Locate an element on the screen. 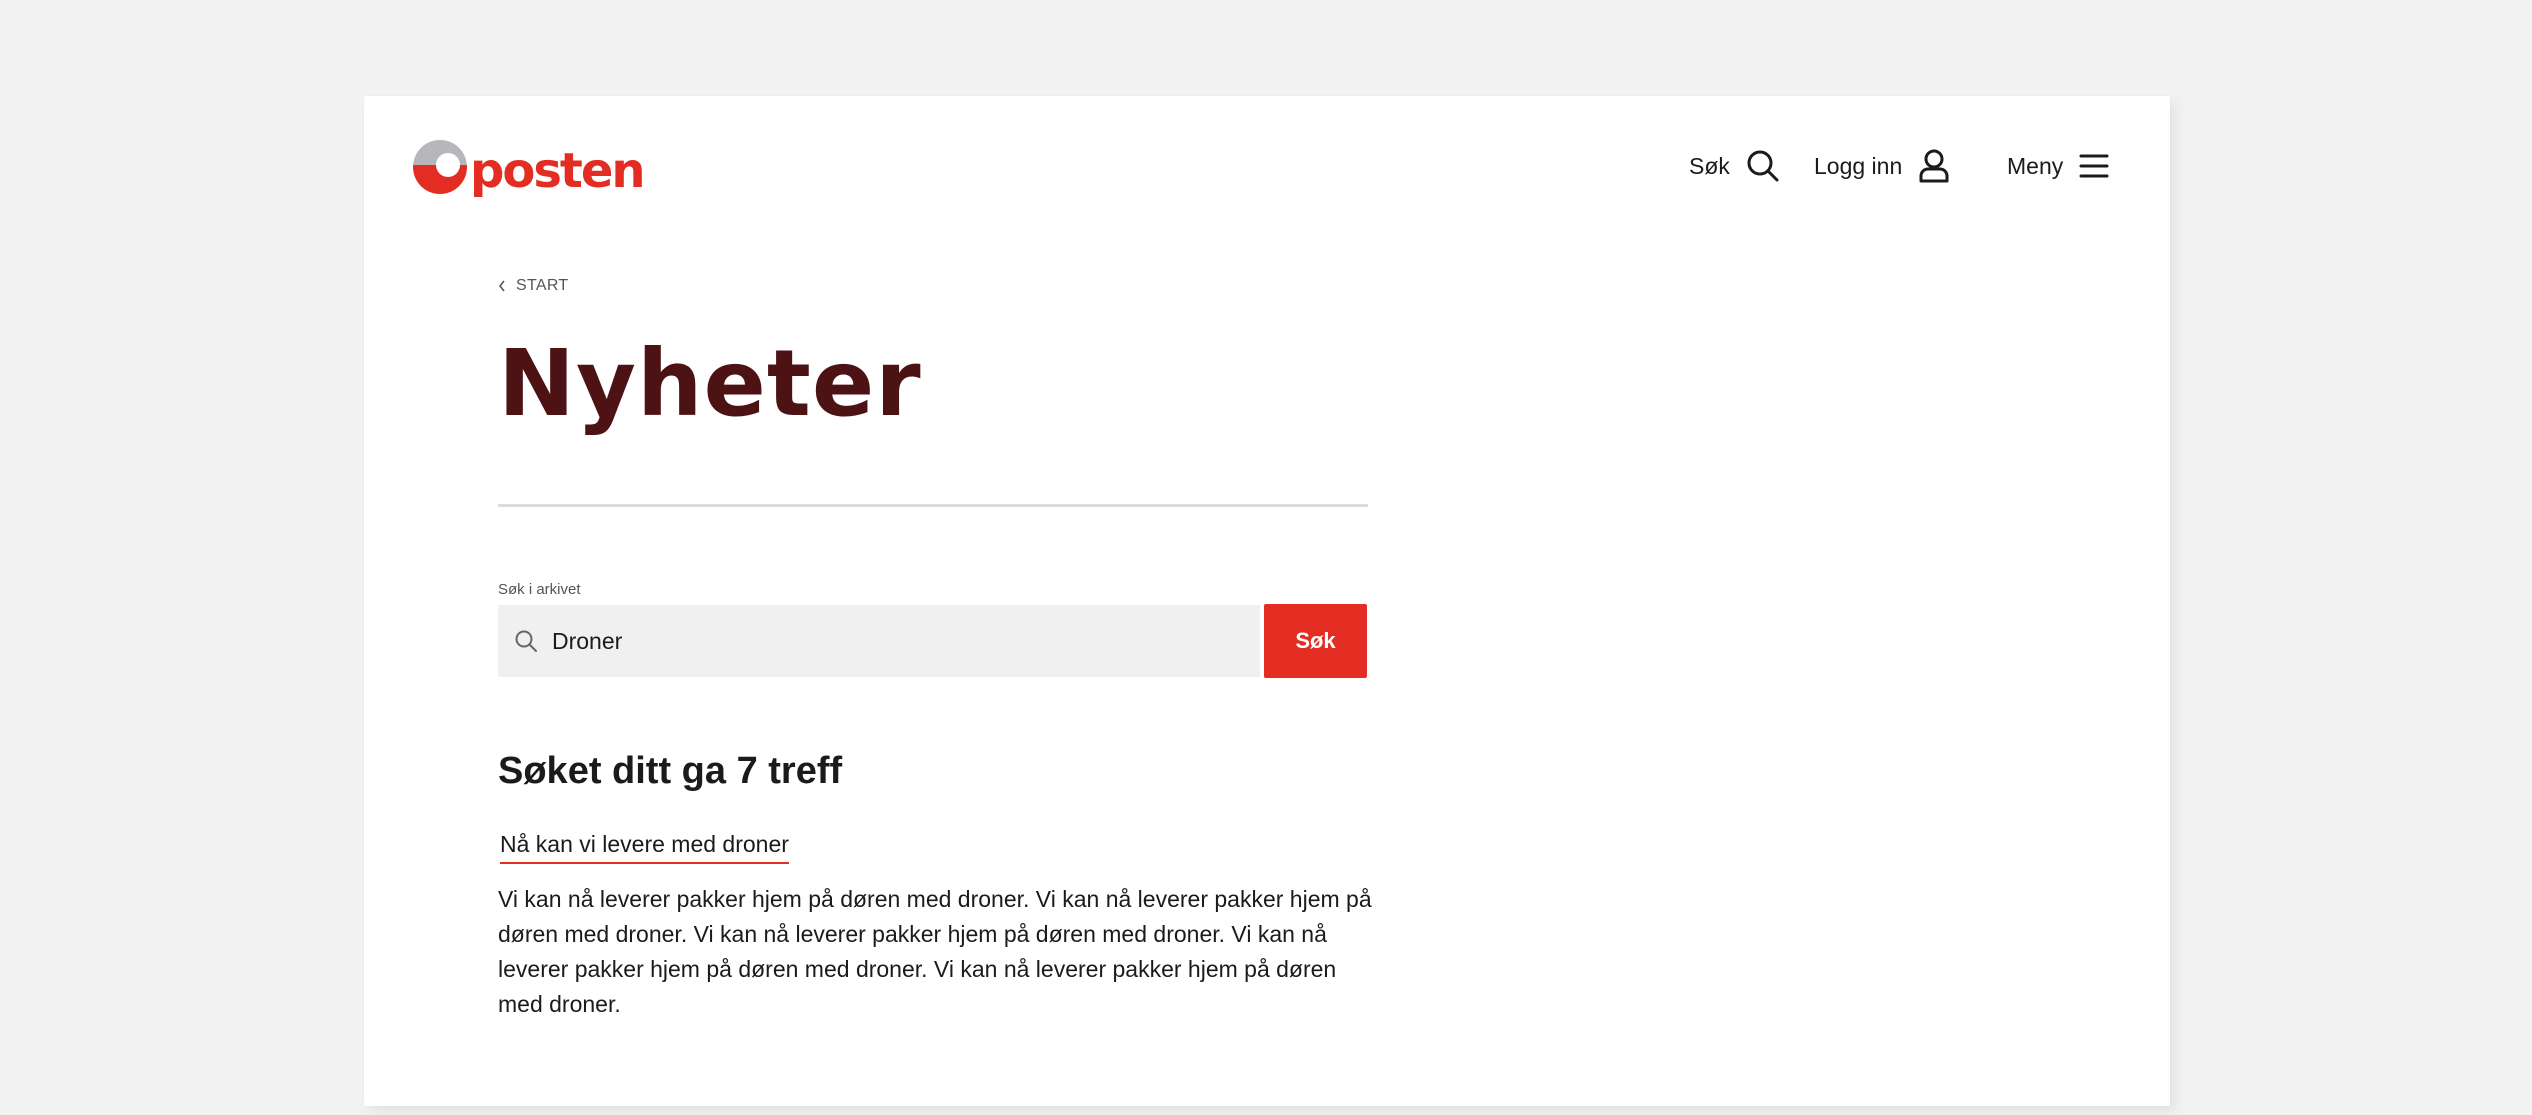 The height and width of the screenshot is (1115, 2532). breadcrumb-label: START is located at coordinates (542, 285).